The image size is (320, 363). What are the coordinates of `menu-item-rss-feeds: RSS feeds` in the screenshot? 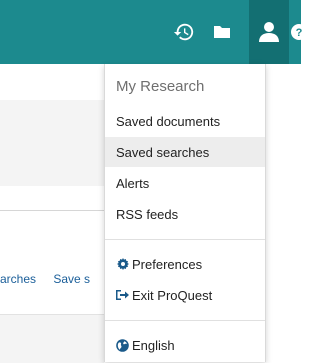 It's located at (185, 214).